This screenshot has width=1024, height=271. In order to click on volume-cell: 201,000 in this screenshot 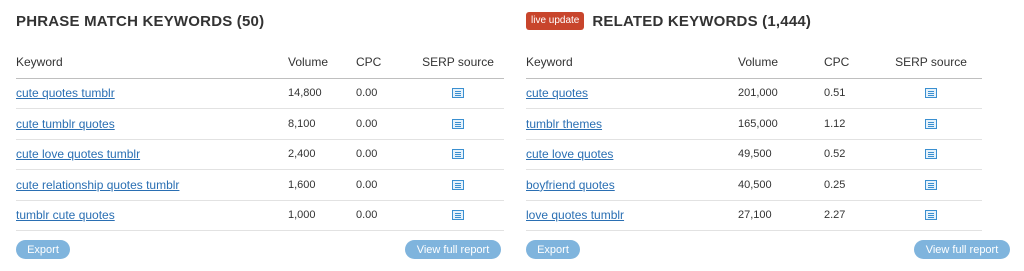, I will do `click(781, 93)`.